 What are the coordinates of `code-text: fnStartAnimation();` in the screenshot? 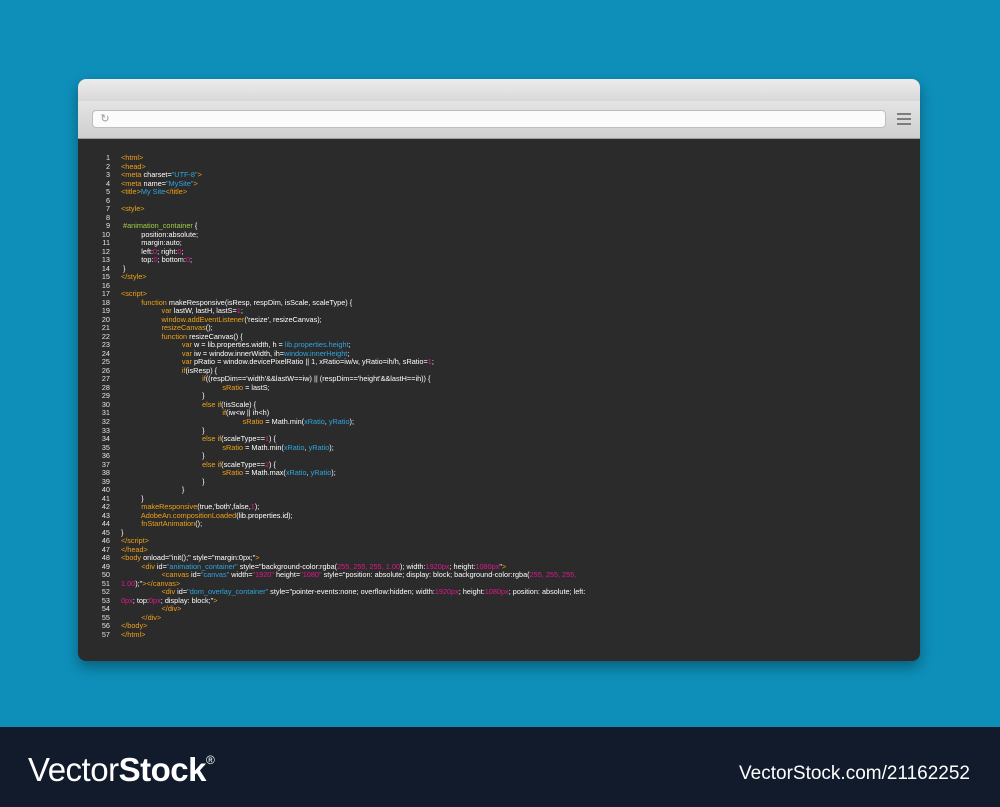 It's located at (172, 524).